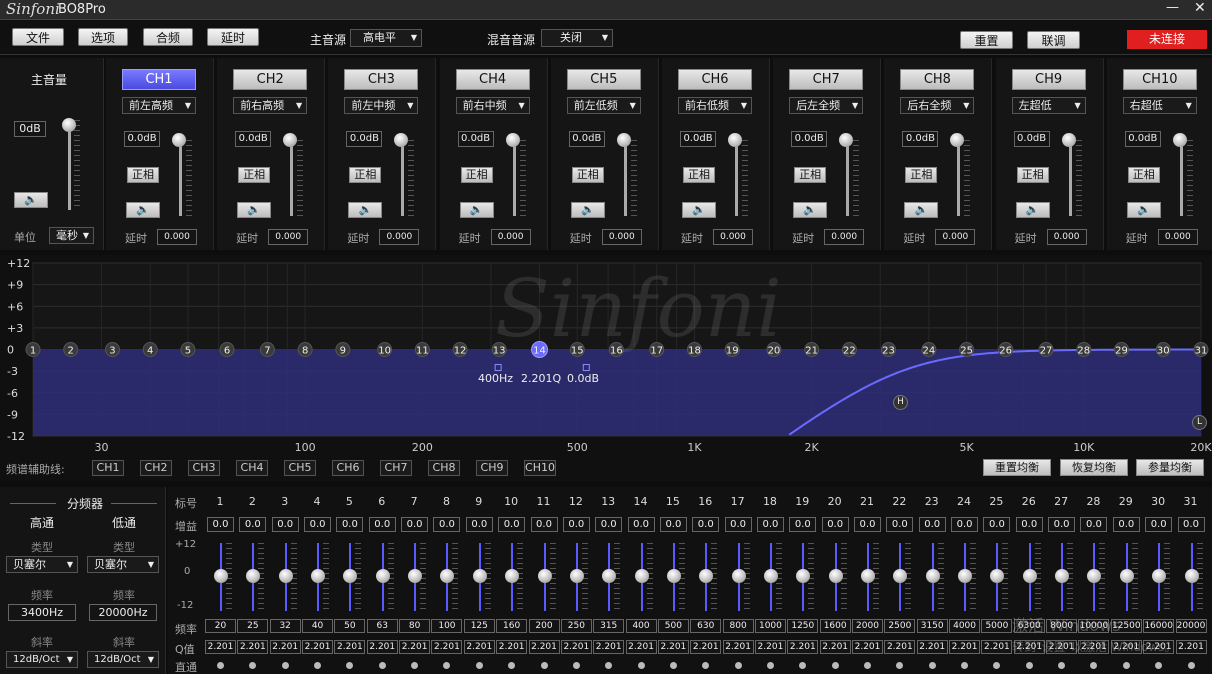 This screenshot has width=1212, height=674. I want to click on channel-position-select: 右超低, so click(1159, 105).